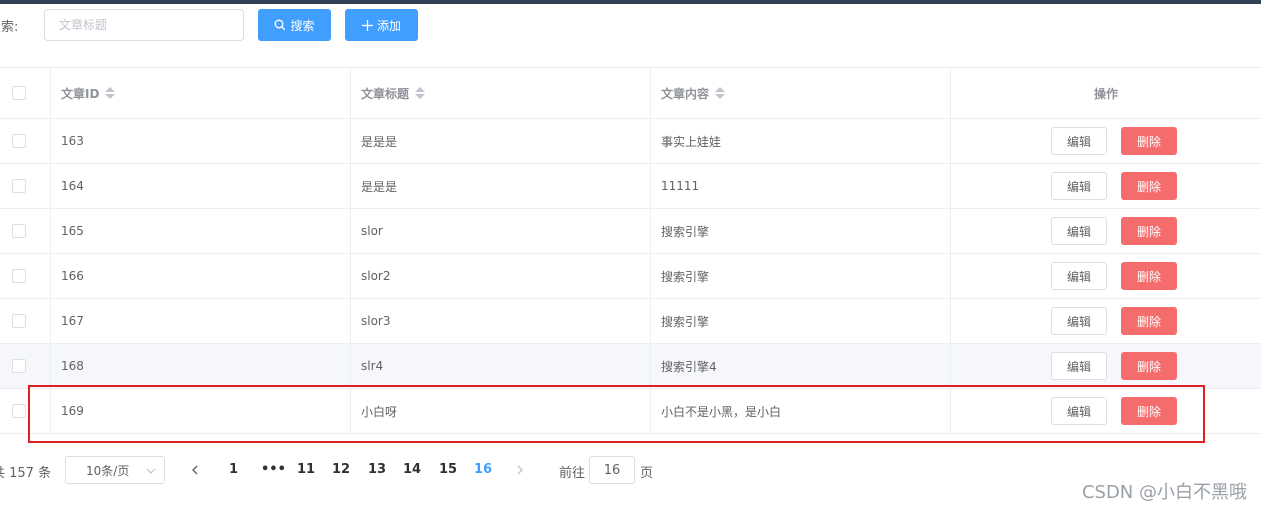 Image resolution: width=1261 pixels, height=507 pixels. I want to click on header-operations-label: 操作, so click(1105, 93).